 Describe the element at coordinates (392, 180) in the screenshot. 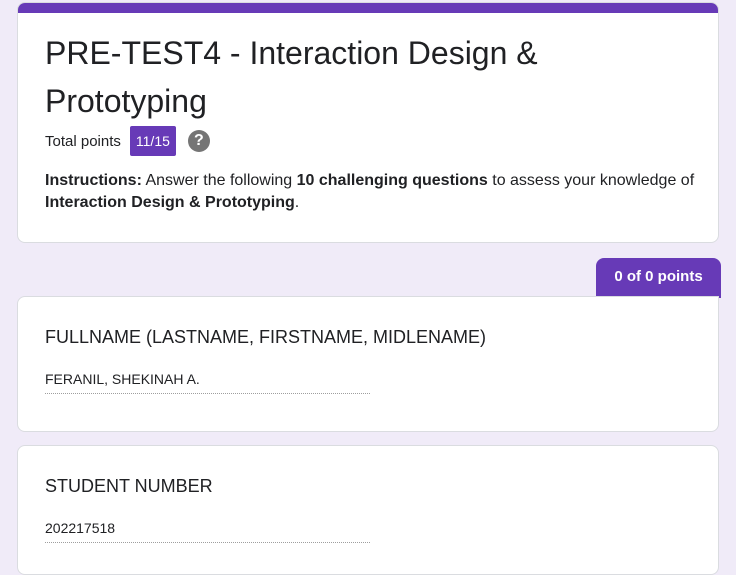

I see `instructions-emphasis-count: 10 challenging questions` at that location.